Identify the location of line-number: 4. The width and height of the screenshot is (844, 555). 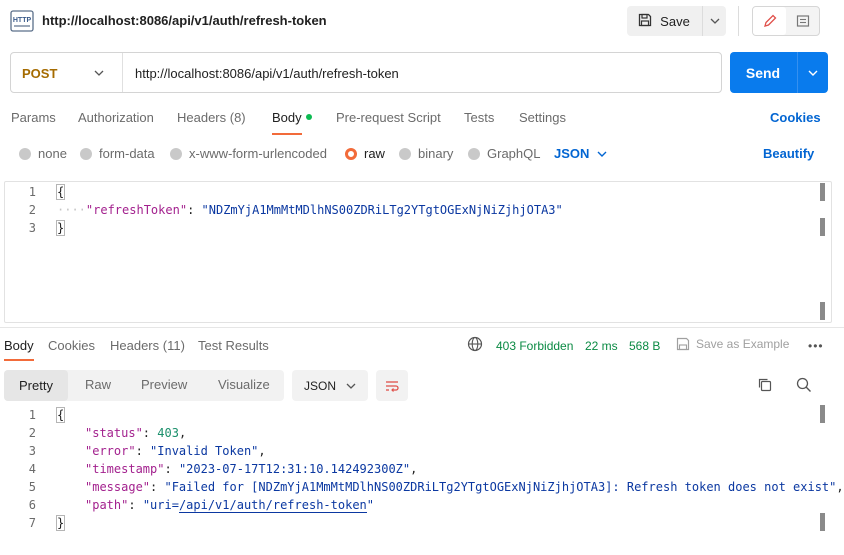
(32, 469).